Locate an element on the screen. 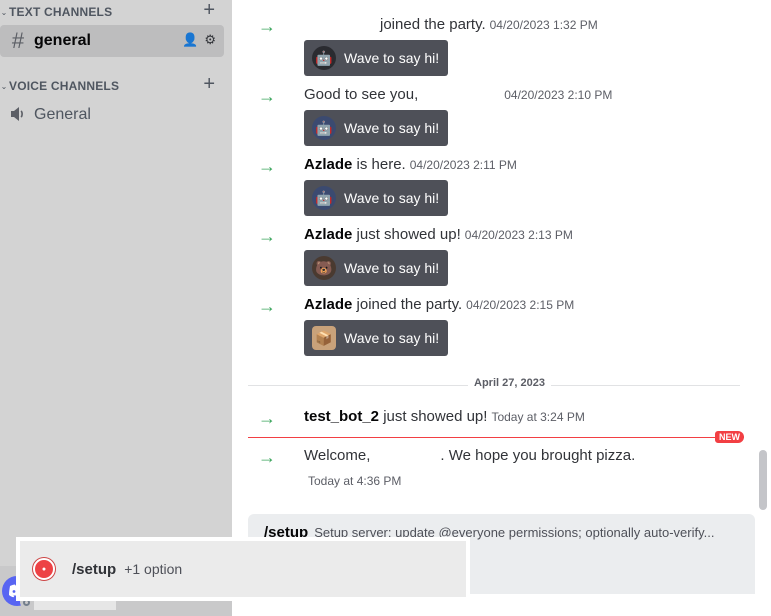 This screenshot has height=616, width=771. channel-item-general: # general 👤 ⚙ is located at coordinates (112, 41).